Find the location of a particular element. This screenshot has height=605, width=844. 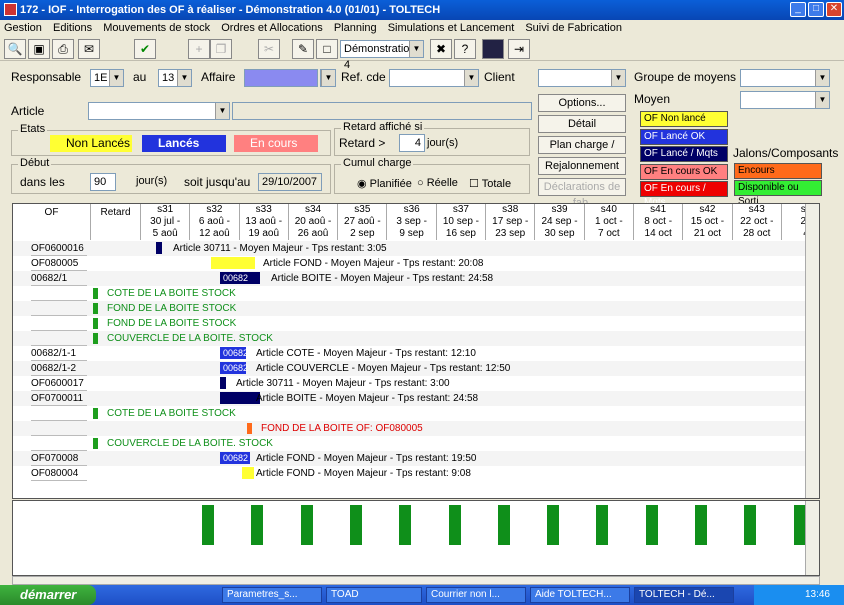

magic-icon is located at coordinates (493, 49).